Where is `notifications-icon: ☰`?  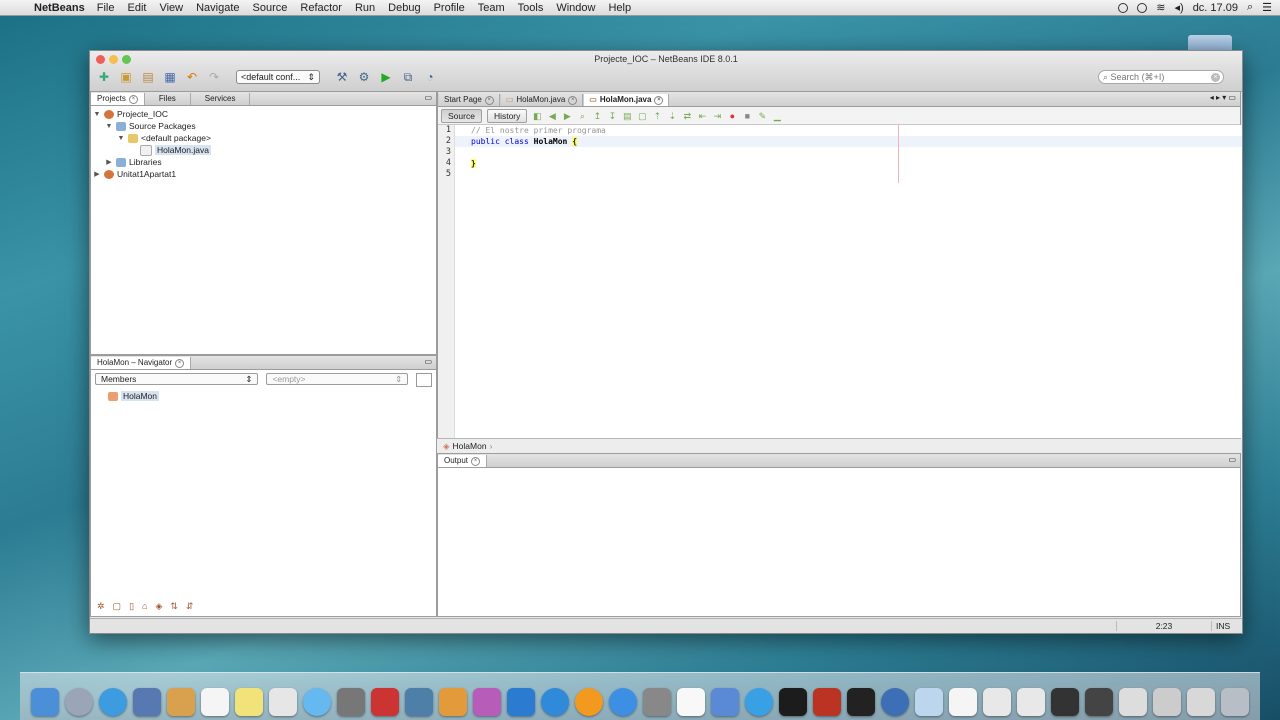
notifications-icon: ☰ is located at coordinates (1267, 7).